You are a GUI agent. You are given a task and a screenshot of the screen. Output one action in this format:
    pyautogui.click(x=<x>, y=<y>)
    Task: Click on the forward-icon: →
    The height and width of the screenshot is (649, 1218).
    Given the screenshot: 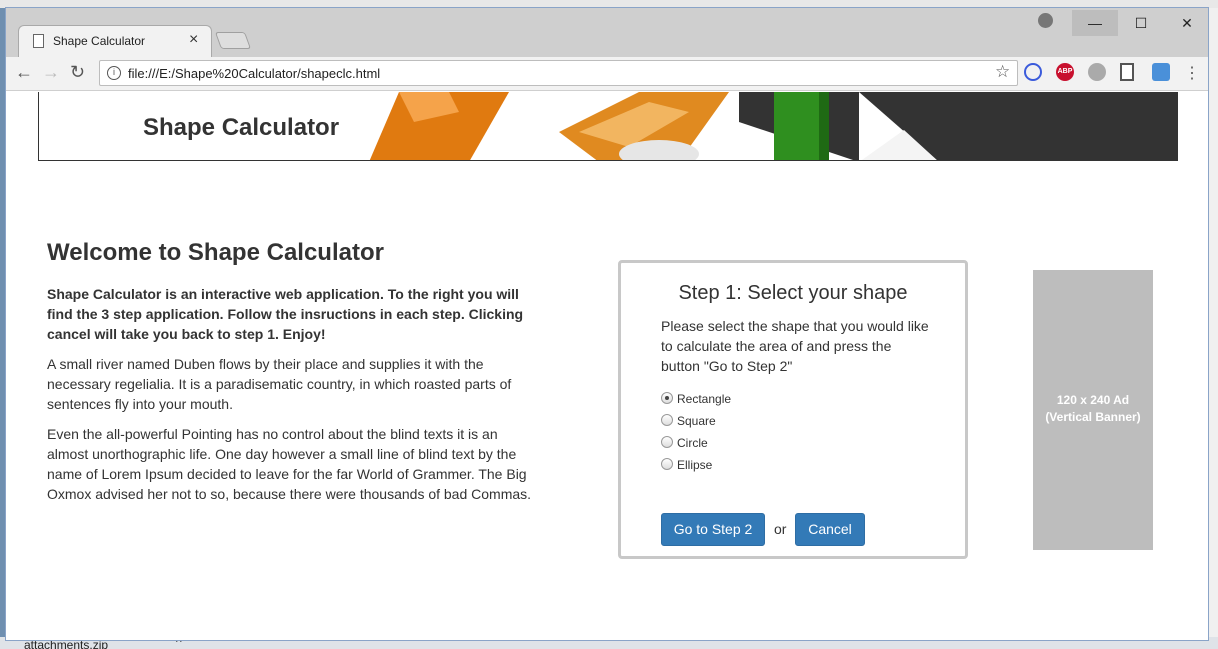 What is the action you would take?
    pyautogui.click(x=51, y=72)
    